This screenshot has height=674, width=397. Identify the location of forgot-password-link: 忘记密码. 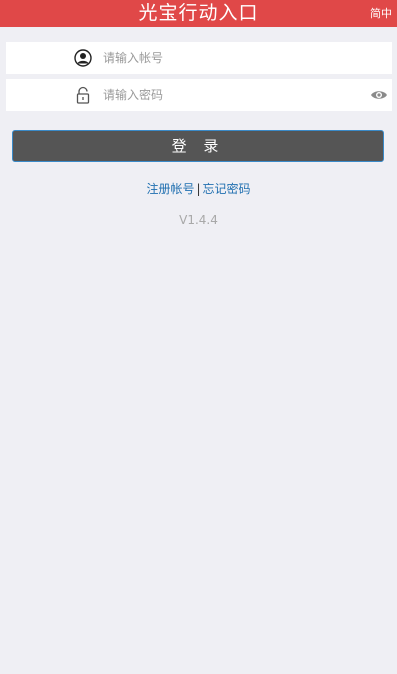
(227, 189).